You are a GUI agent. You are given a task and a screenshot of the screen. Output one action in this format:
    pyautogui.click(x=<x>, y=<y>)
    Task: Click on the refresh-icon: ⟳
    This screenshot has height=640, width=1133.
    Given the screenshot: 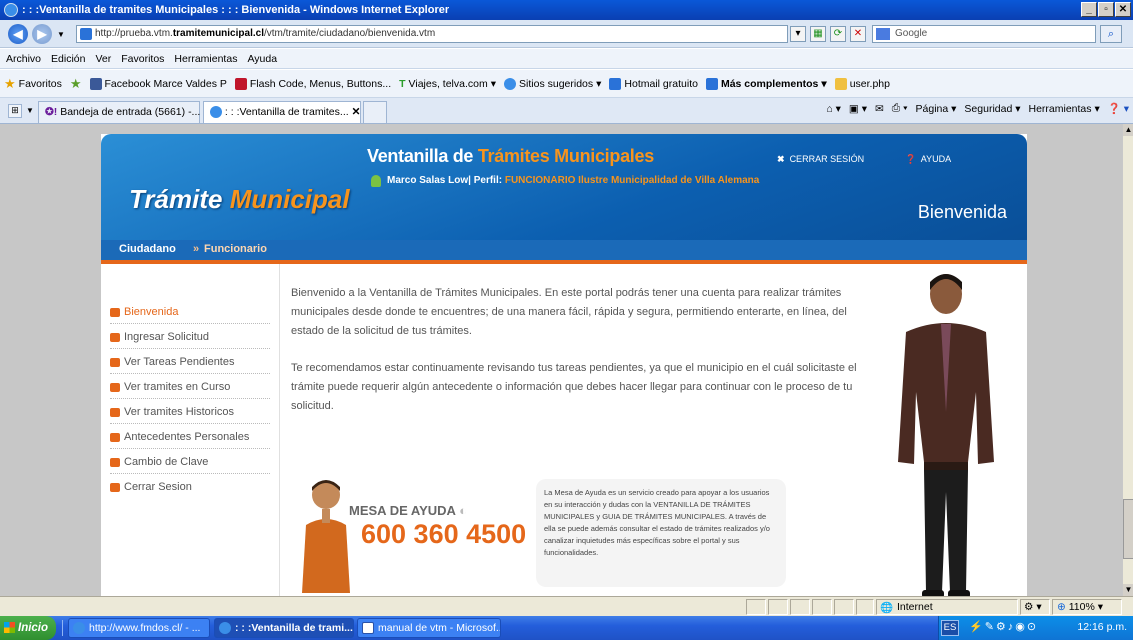 What is the action you would take?
    pyautogui.click(x=838, y=34)
    